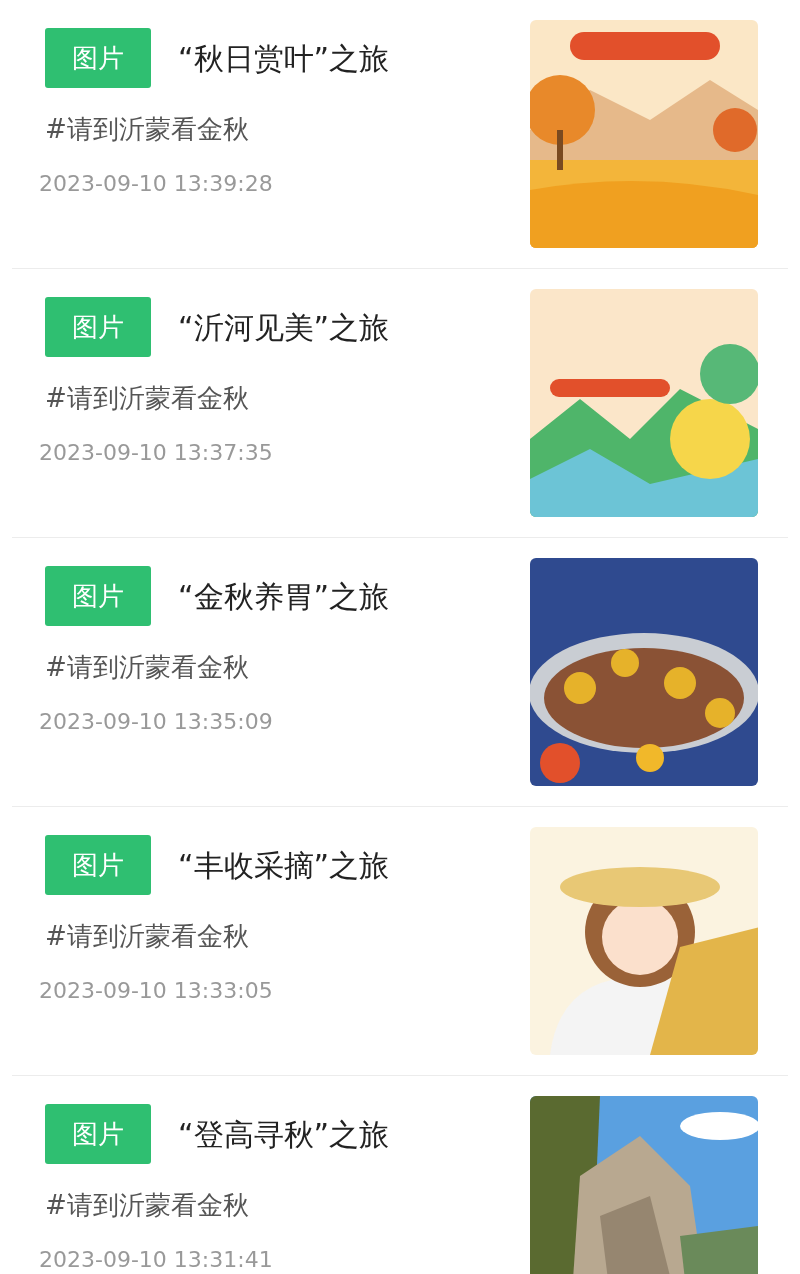 The image size is (800, 1274). Describe the element at coordinates (284, 327) in the screenshot. I see `post-title: “沂河见美”之旅` at that location.